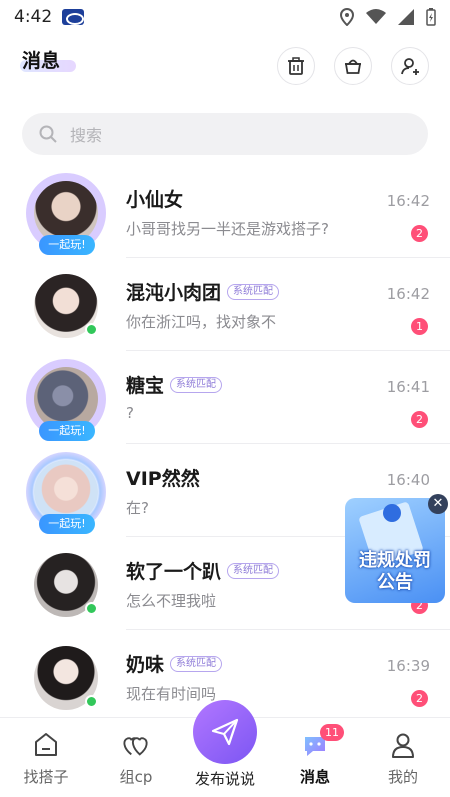 This screenshot has width=450, height=797. Describe the element at coordinates (419, 326) in the screenshot. I see `unread-badge: 1` at that location.